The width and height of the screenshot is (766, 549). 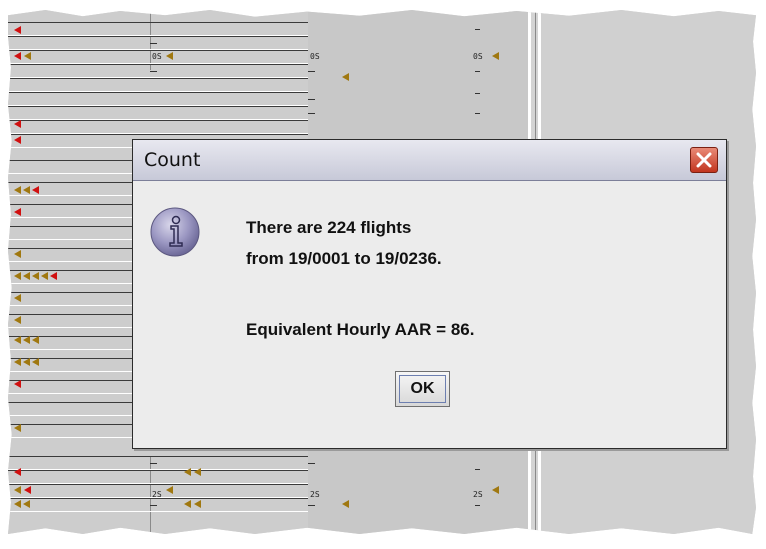 I want to click on message-line: from 19/0001 to 19/0236., so click(x=344, y=258).